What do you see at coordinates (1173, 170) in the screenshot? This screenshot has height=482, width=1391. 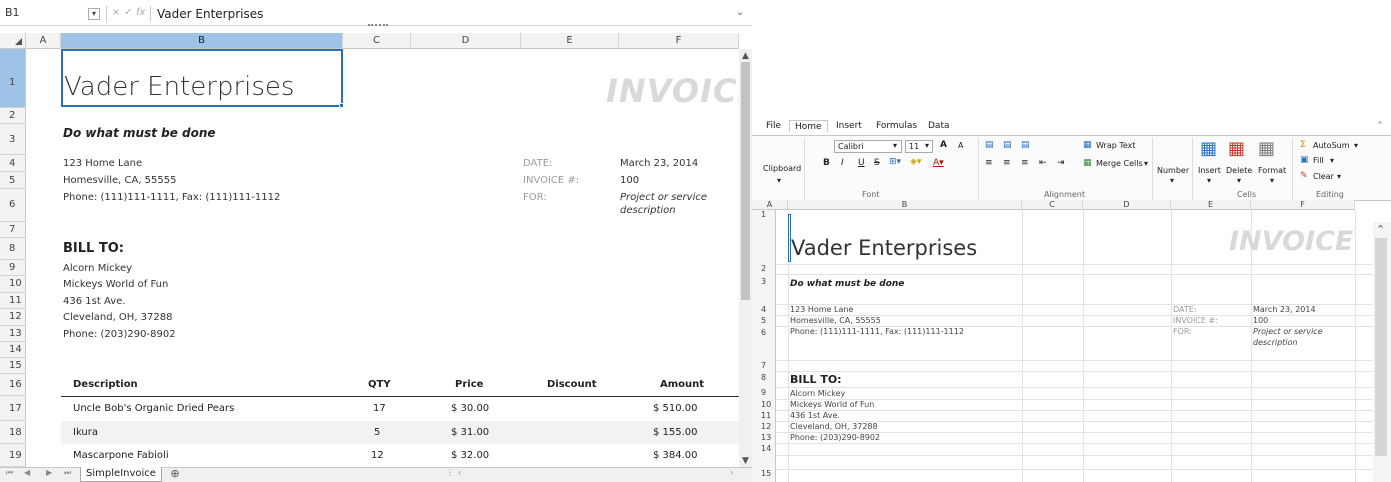 I see `number-format-button: Number` at bounding box center [1173, 170].